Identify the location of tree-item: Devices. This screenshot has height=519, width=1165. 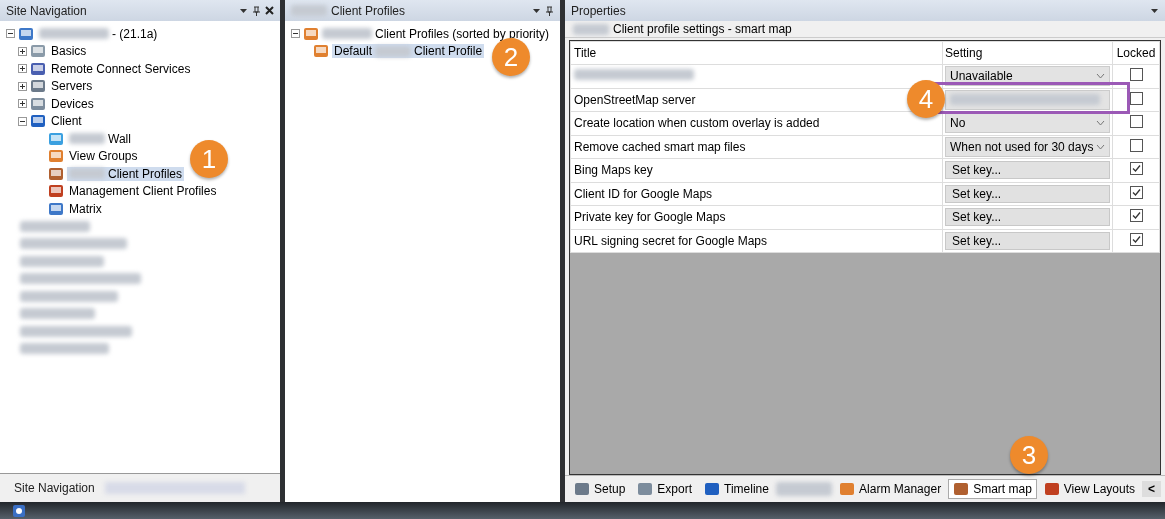
(72, 103).